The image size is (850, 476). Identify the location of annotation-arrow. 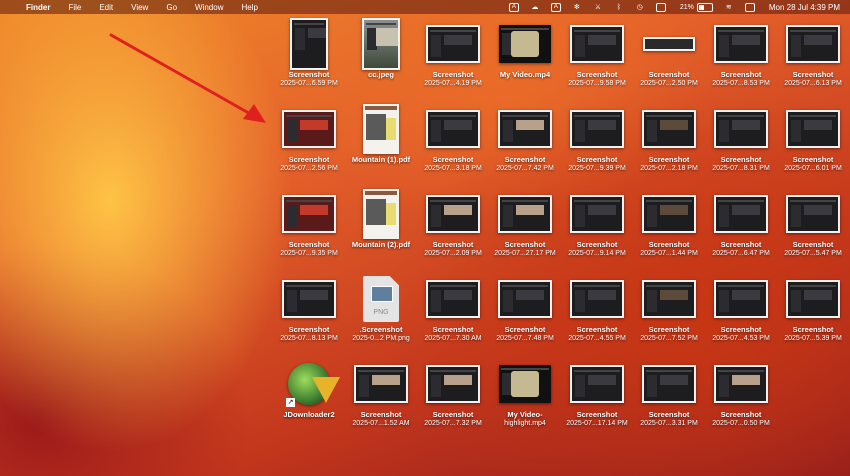
(187, 78).